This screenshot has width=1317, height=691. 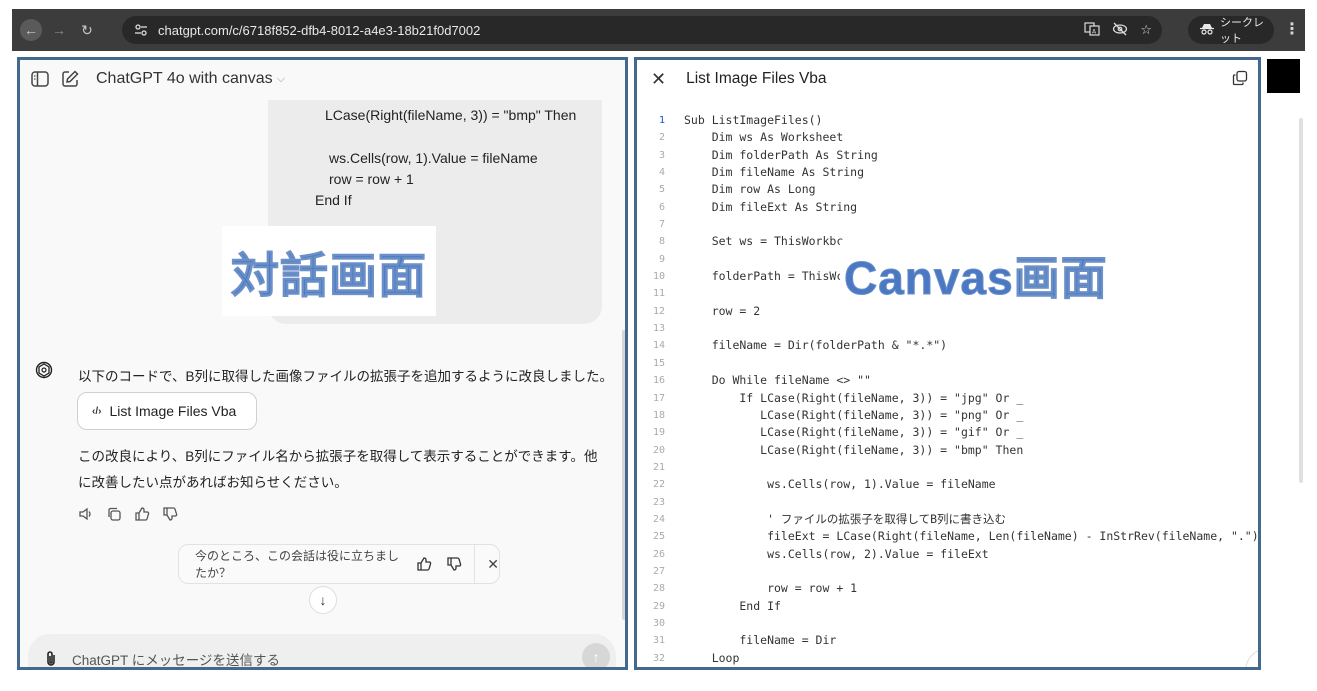 I want to click on canvas-document-chip: ‹/› List Image Files Vba, so click(x=167, y=411).